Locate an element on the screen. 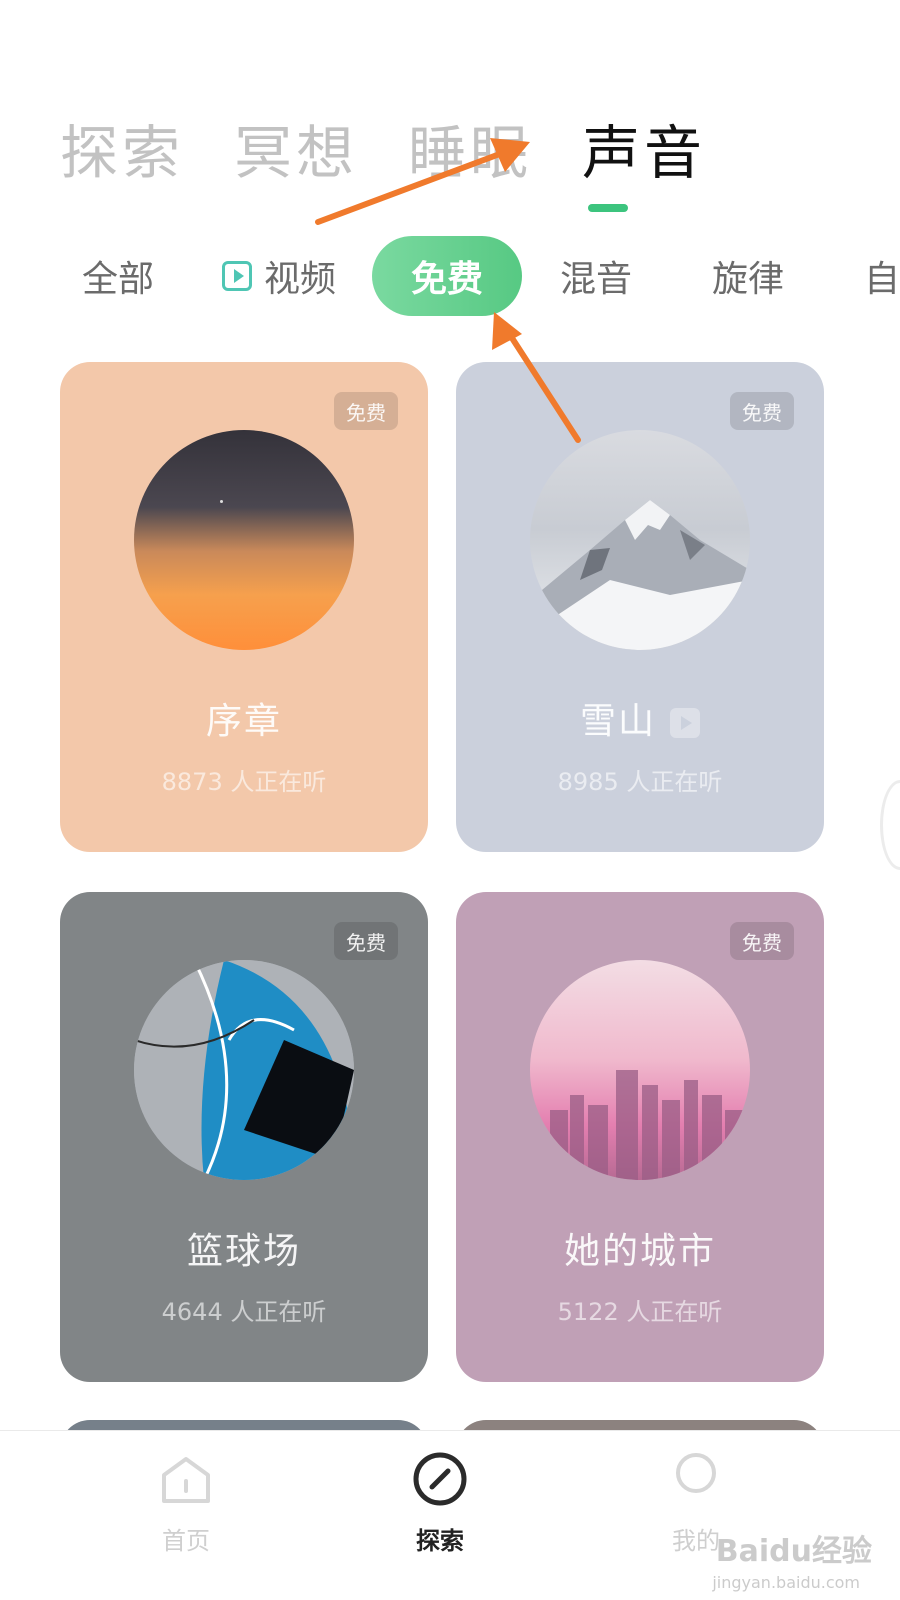 The height and width of the screenshot is (1600, 900). compass-icon is located at coordinates (440, 1479).